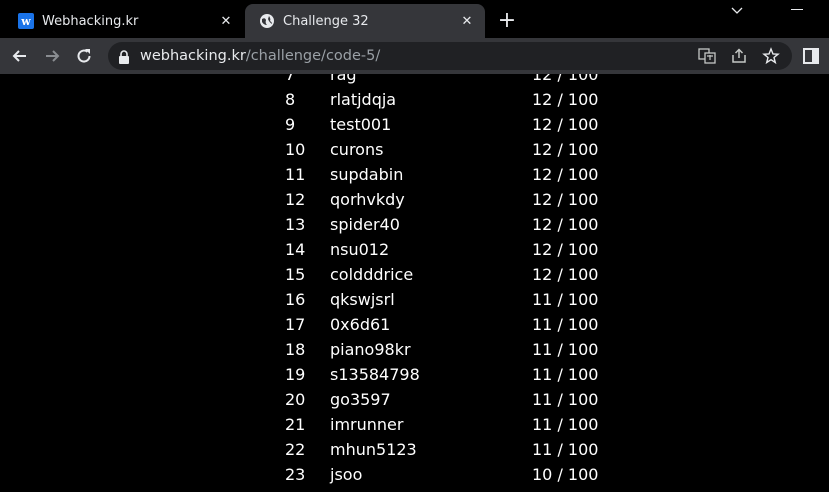  Describe the element at coordinates (811, 56) in the screenshot. I see `side-panel-icon` at that location.